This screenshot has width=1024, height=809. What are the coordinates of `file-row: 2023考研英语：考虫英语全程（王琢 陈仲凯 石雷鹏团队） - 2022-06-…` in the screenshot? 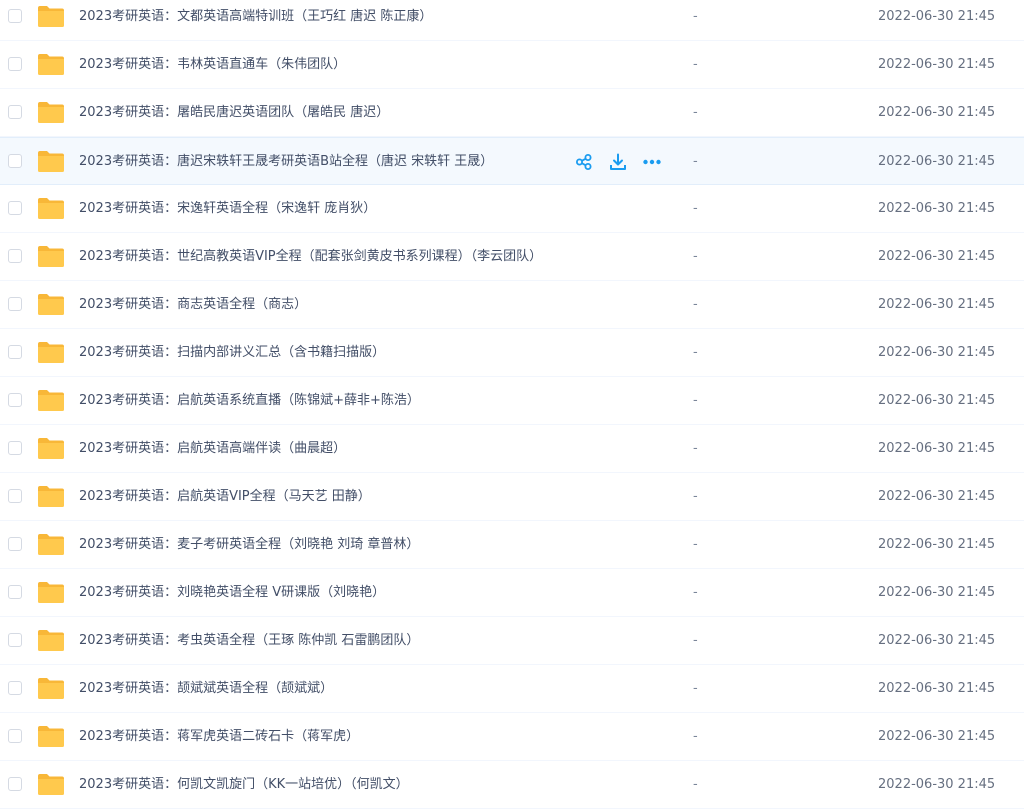 It's located at (512, 641).